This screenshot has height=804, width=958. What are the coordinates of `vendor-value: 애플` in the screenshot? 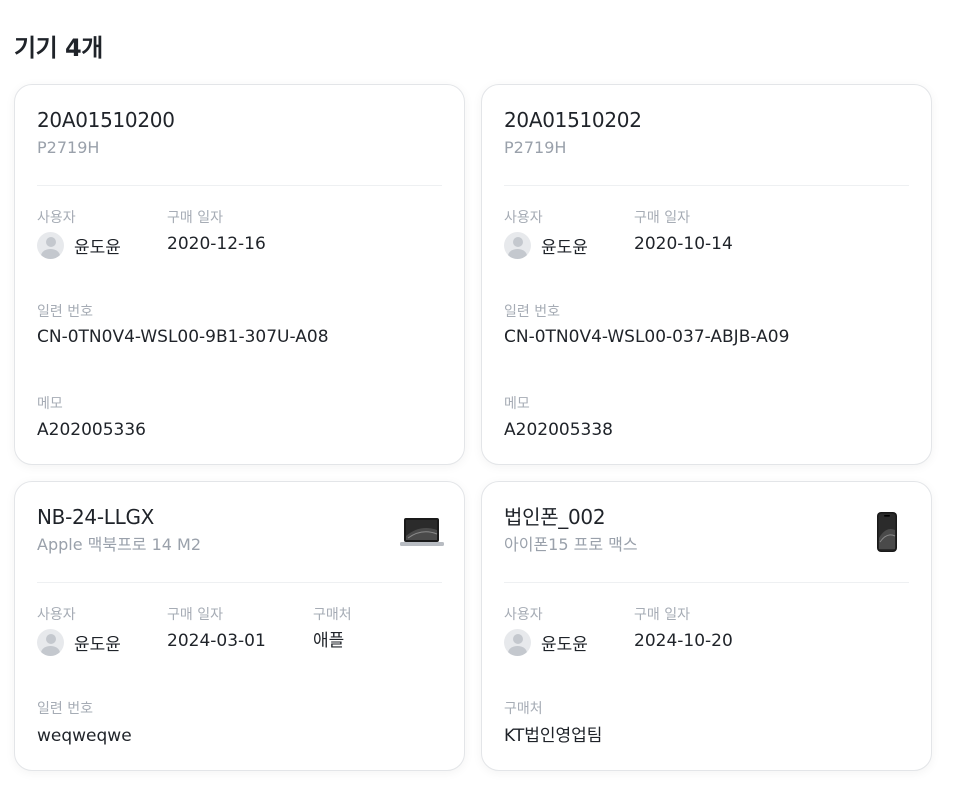 It's located at (329, 641).